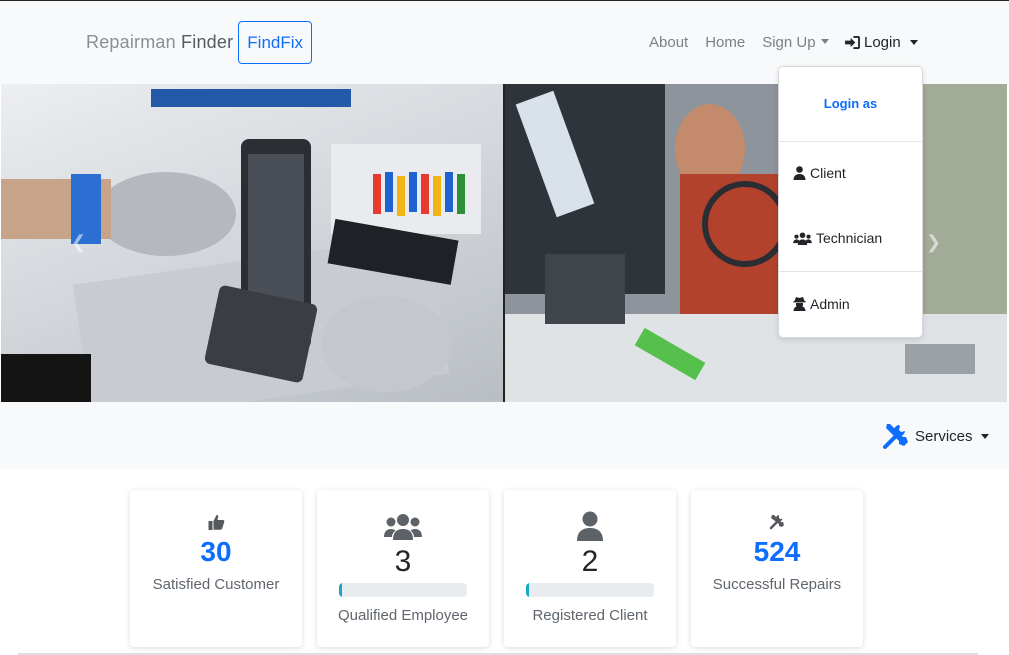 This screenshot has width=1009, height=655. Describe the element at coordinates (216, 522) in the screenshot. I see `thumbs-up-icon` at that location.